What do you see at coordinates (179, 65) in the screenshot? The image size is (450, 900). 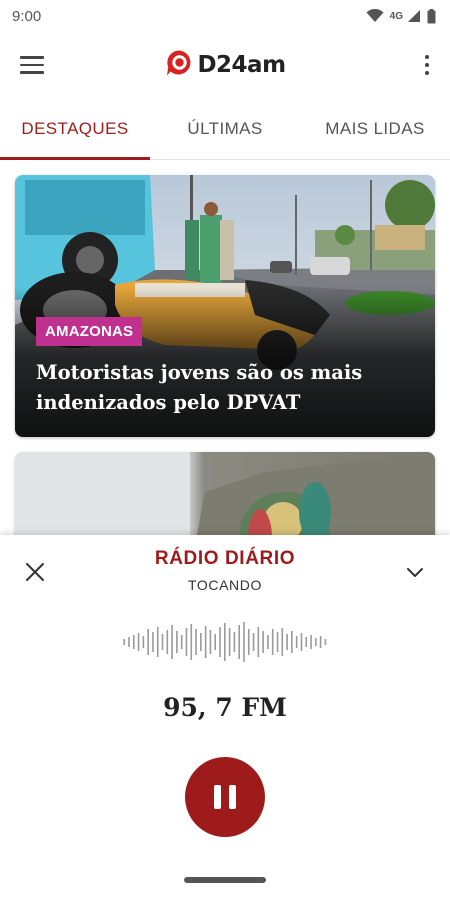 I see `logo-mark-icon` at bounding box center [179, 65].